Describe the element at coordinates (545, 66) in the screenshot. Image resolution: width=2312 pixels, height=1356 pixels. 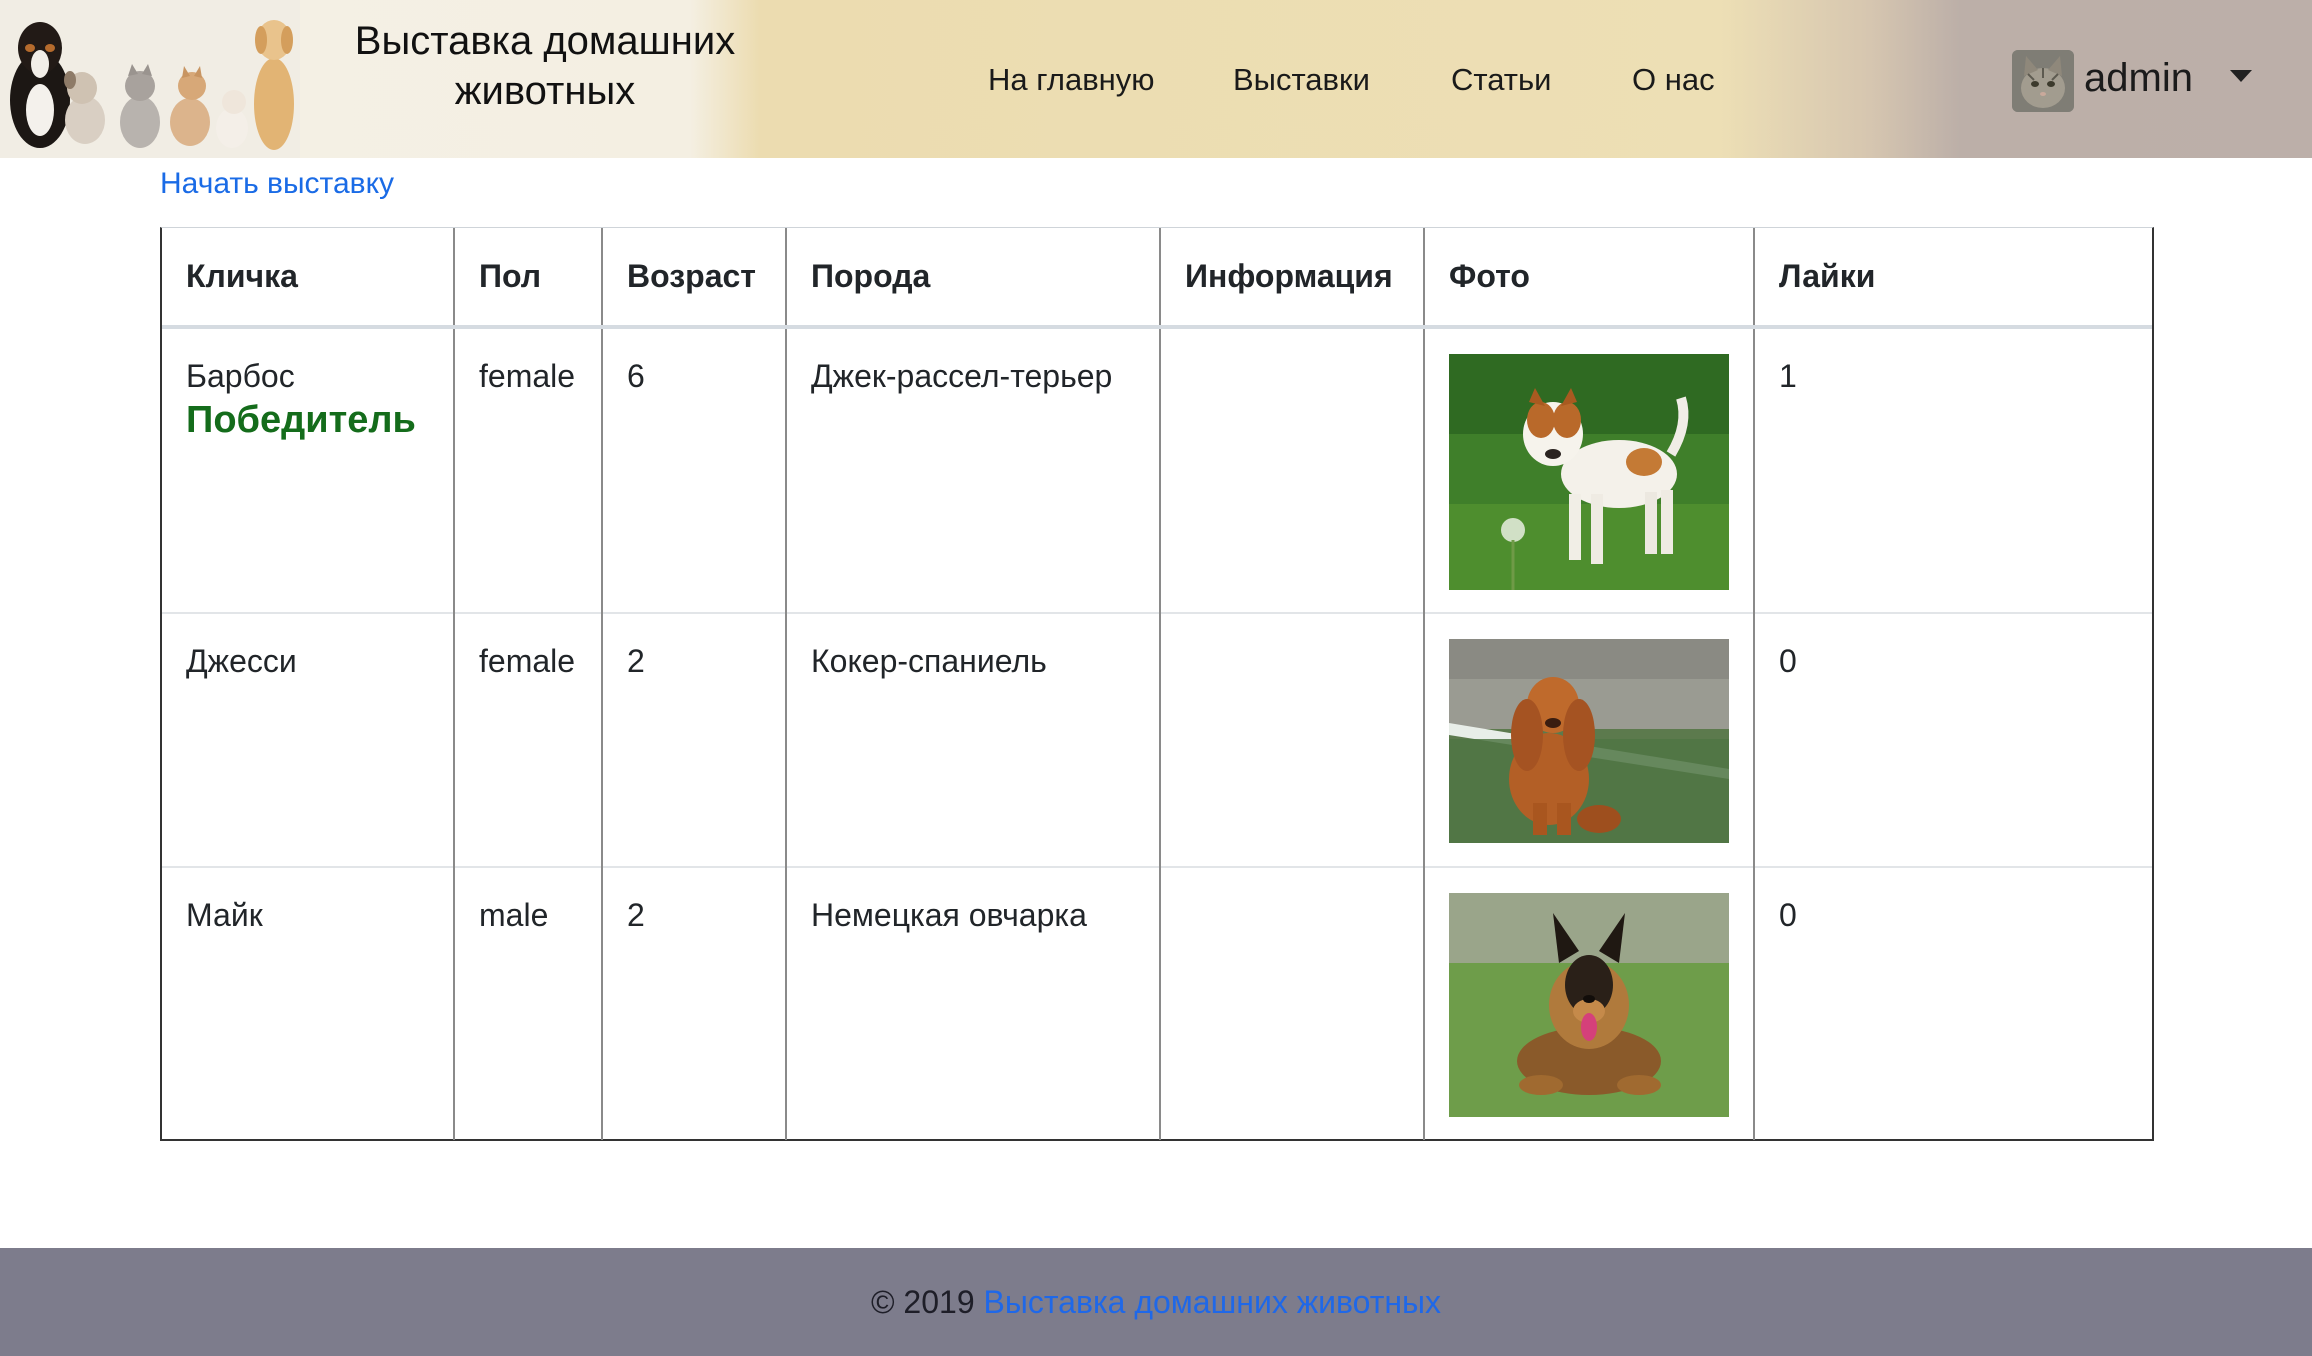
I see `site-brand-title: Выставка домашних животных` at that location.